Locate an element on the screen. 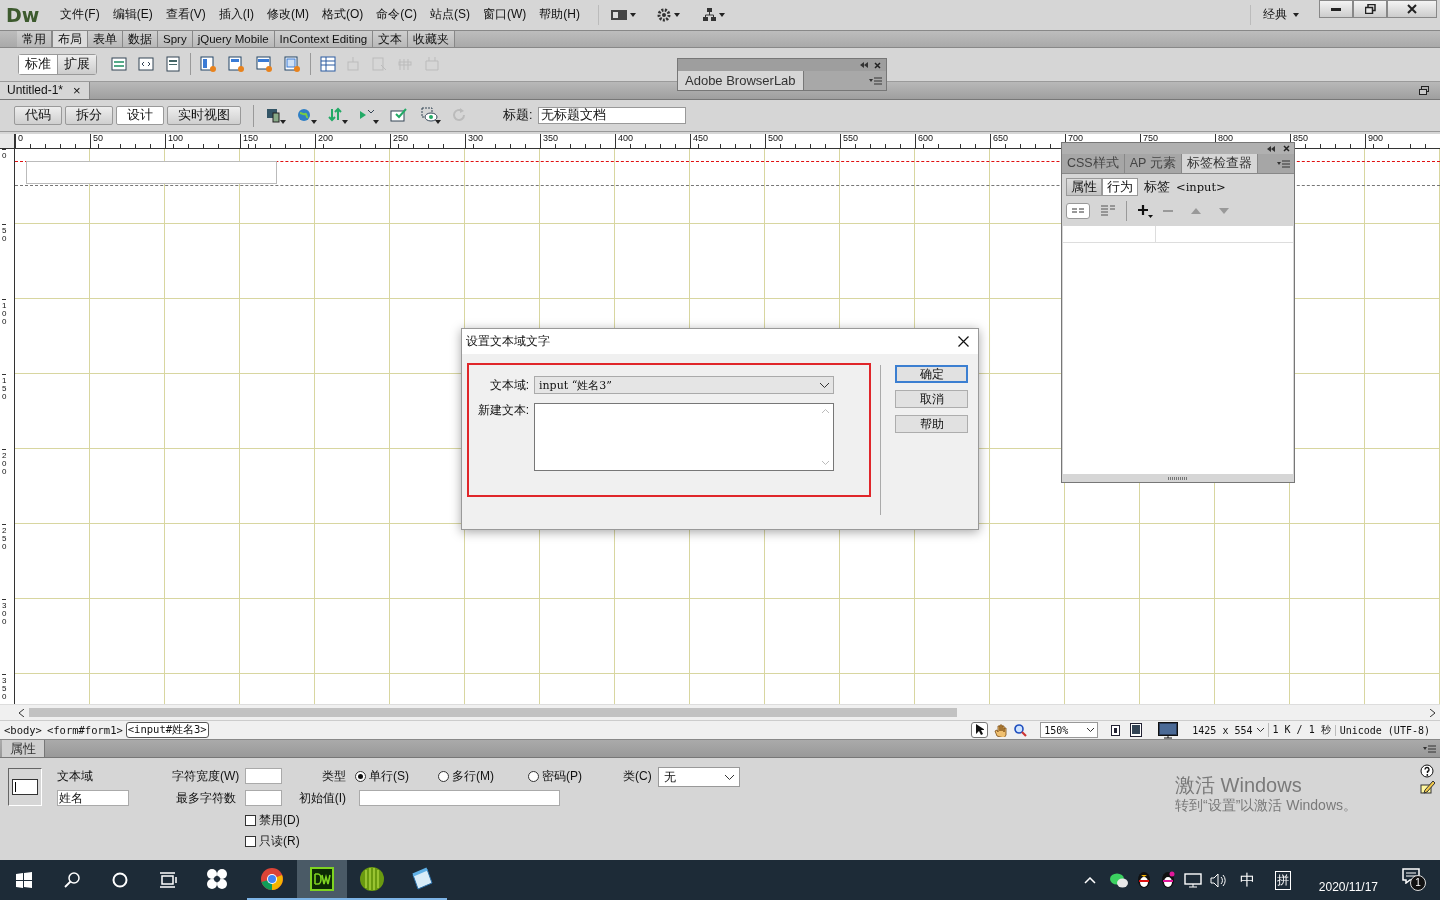 This screenshot has height=900, width=1440. notification-button: 1 is located at coordinates (1414, 880).